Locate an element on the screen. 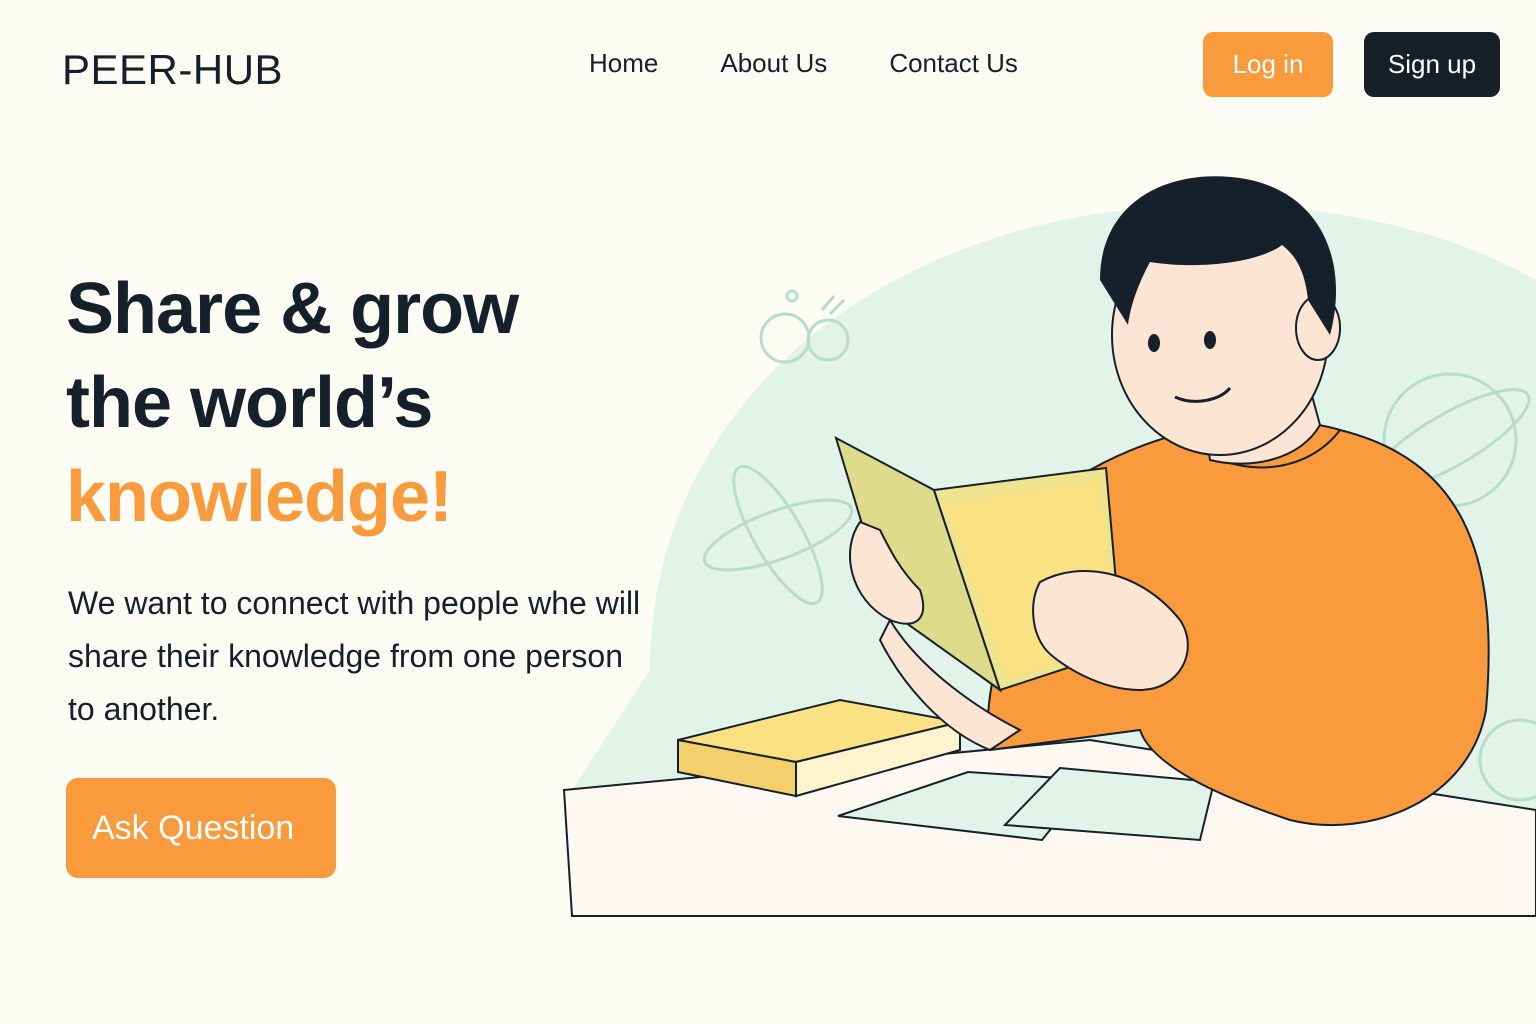  hero-title: Share & grow the world’s knowledge! is located at coordinates (292, 403).